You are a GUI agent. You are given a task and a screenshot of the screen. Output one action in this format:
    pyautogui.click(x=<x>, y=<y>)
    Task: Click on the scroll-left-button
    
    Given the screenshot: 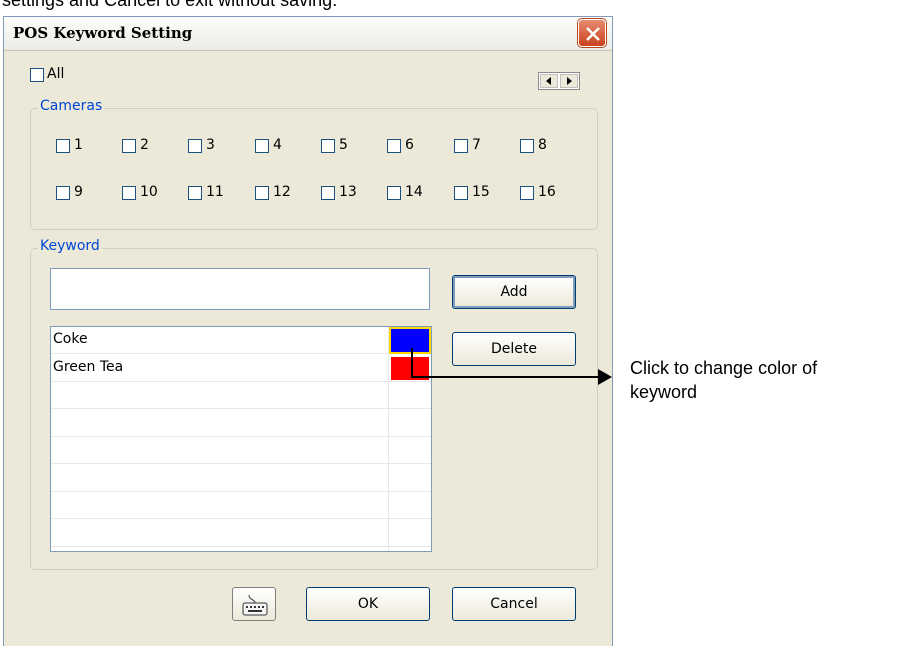 What is the action you would take?
    pyautogui.click(x=549, y=81)
    